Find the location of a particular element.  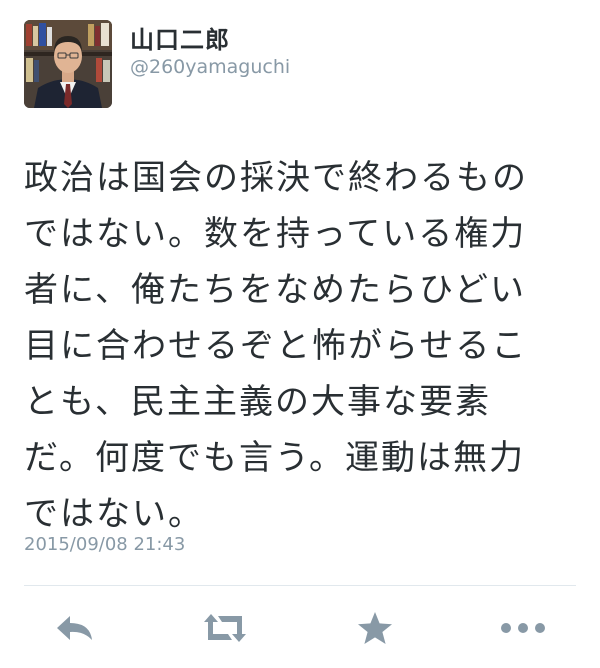

reply-icon is located at coordinates (74, 628).